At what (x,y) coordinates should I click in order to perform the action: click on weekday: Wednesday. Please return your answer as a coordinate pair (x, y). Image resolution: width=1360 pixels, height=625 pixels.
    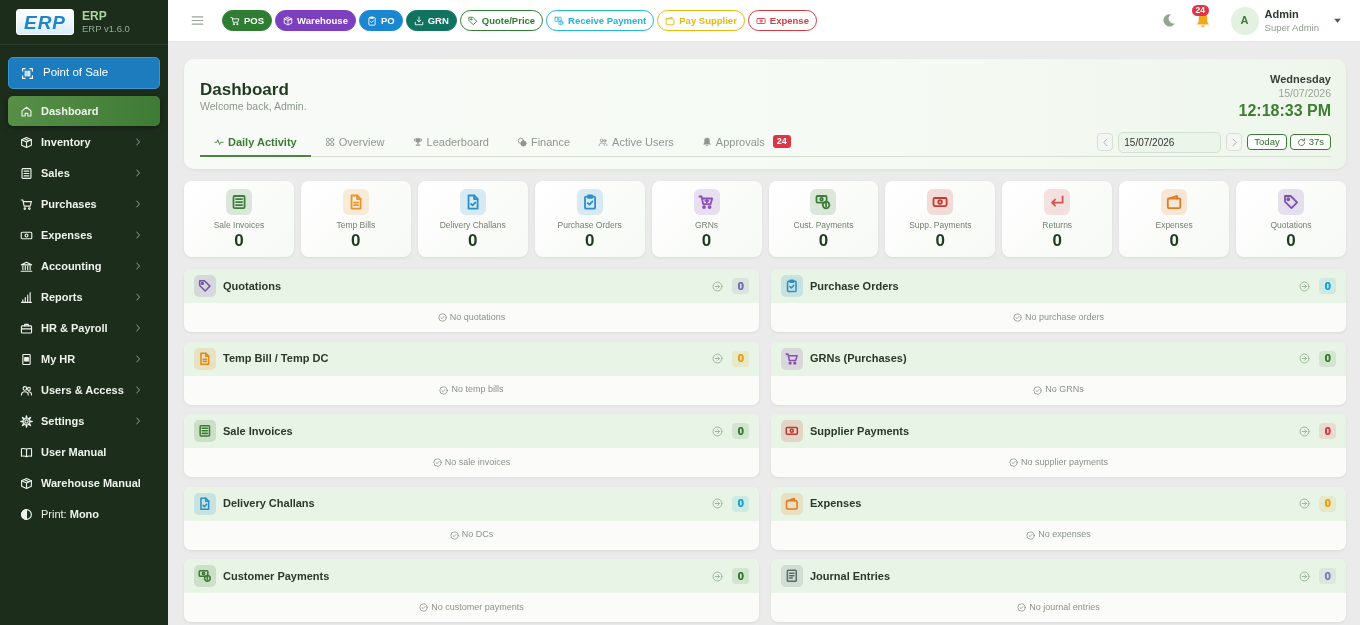
    Looking at the image, I should click on (1300, 79).